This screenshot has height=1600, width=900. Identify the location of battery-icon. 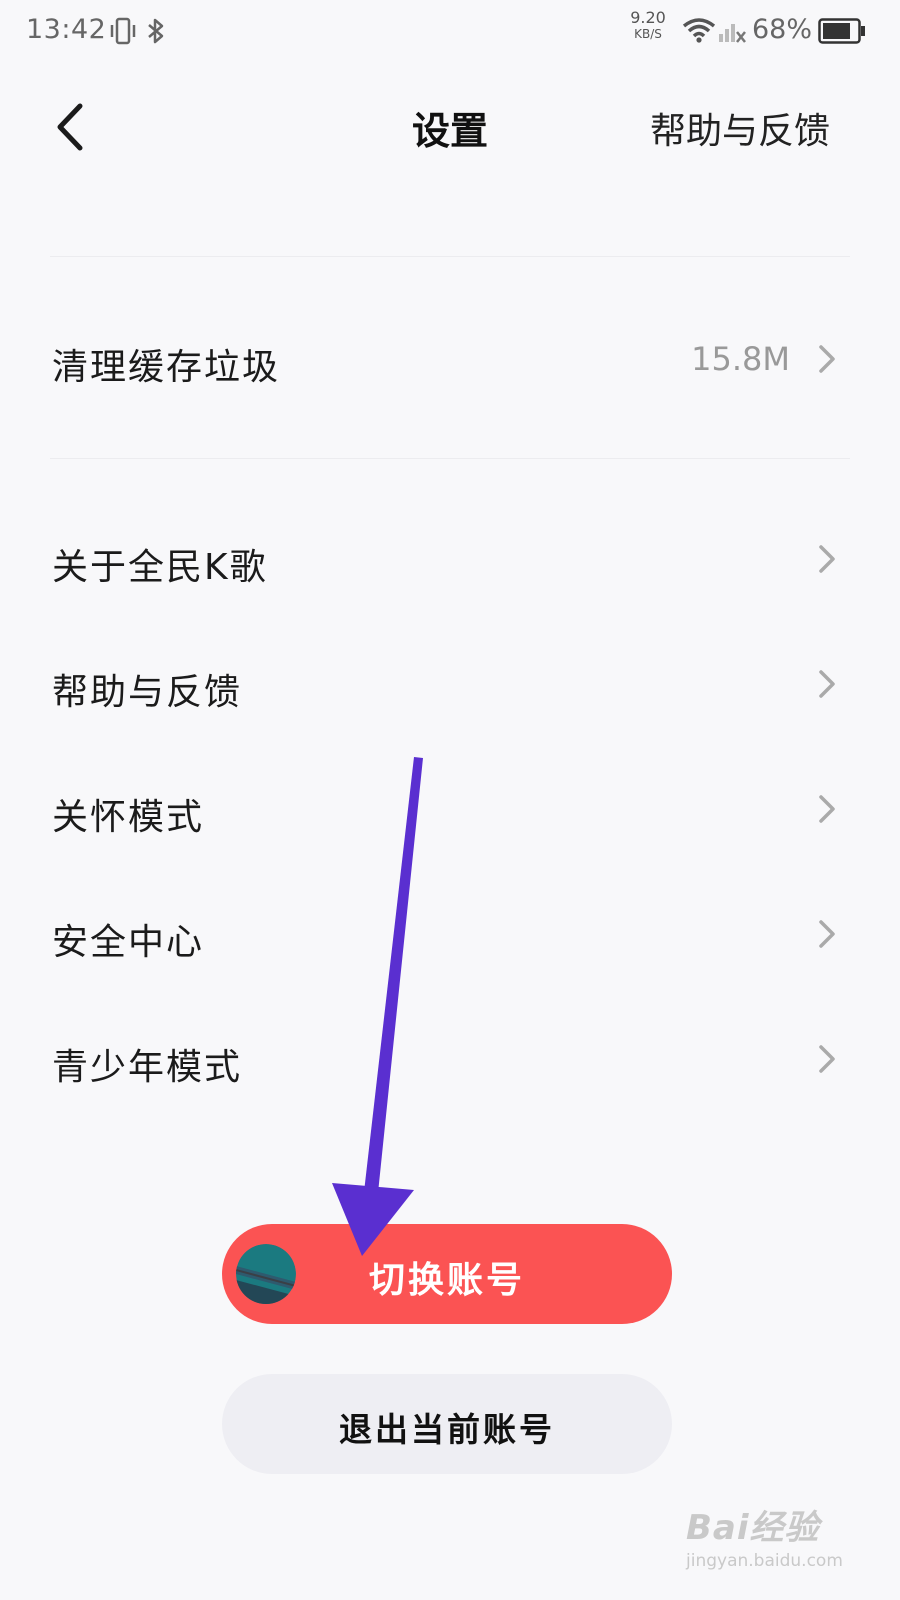
(841, 31).